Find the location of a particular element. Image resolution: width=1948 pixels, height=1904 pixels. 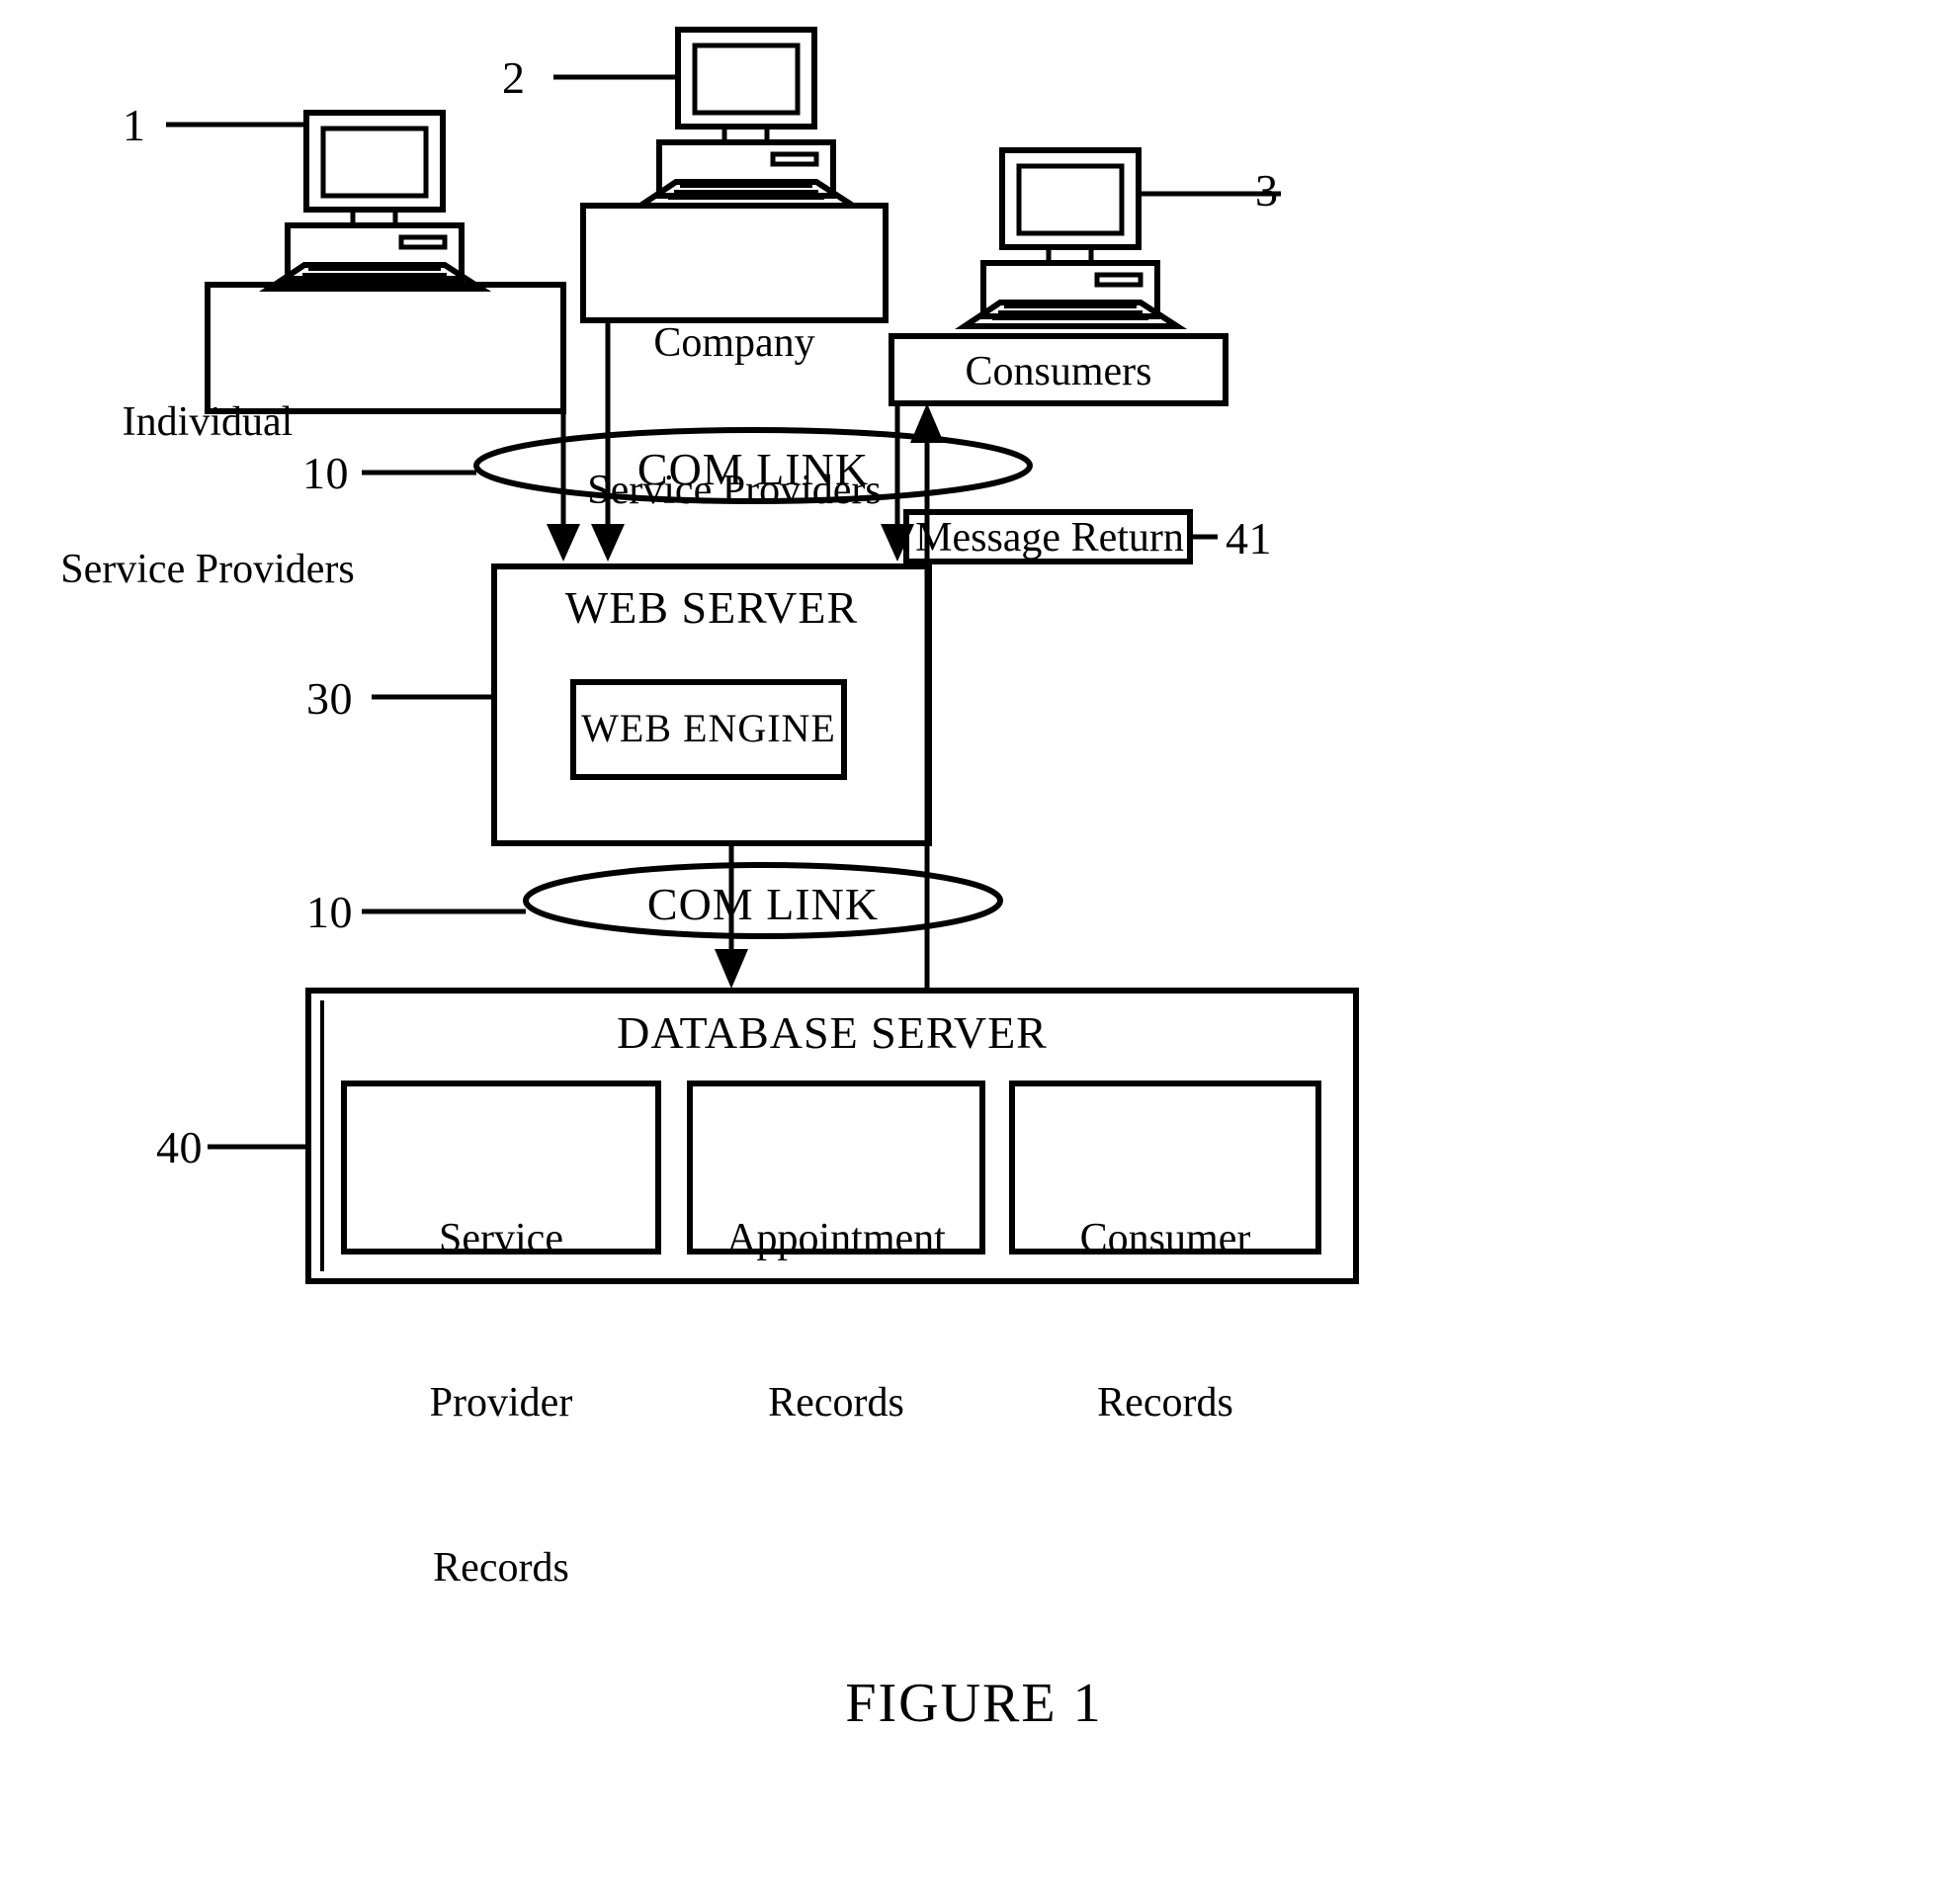

reference-numeral-10-lower: 10 is located at coordinates (329, 912).